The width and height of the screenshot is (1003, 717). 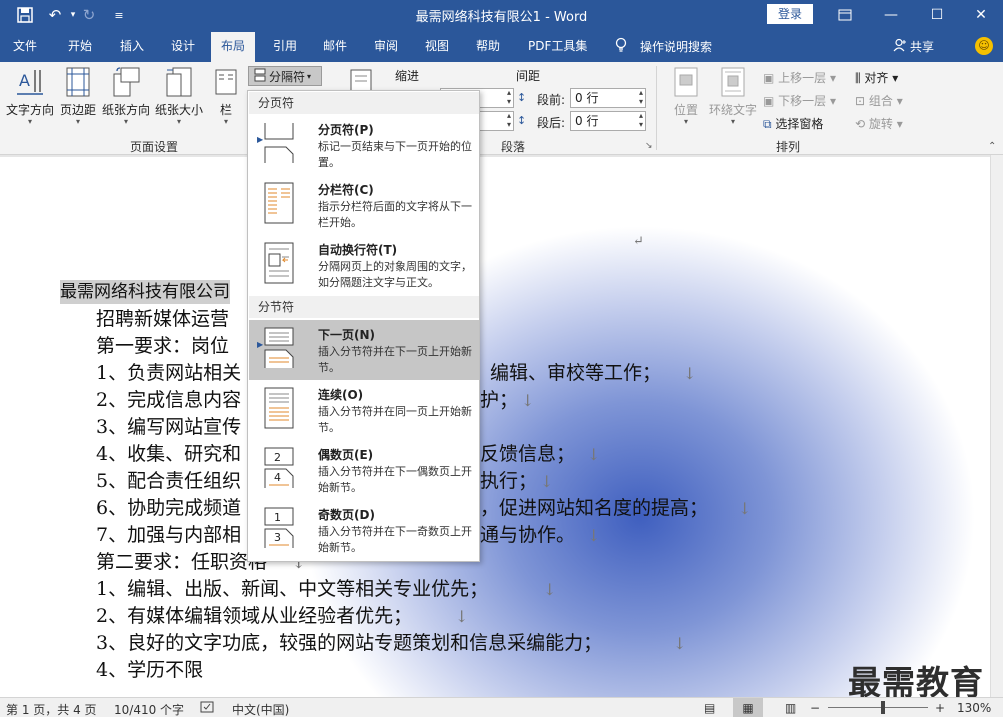 What do you see at coordinates (150, 670) in the screenshot?
I see `doc-line: 4、学历不限` at bounding box center [150, 670].